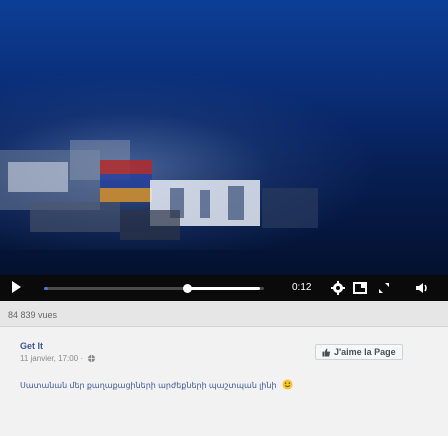  I want to click on globe-icon, so click(91, 358).